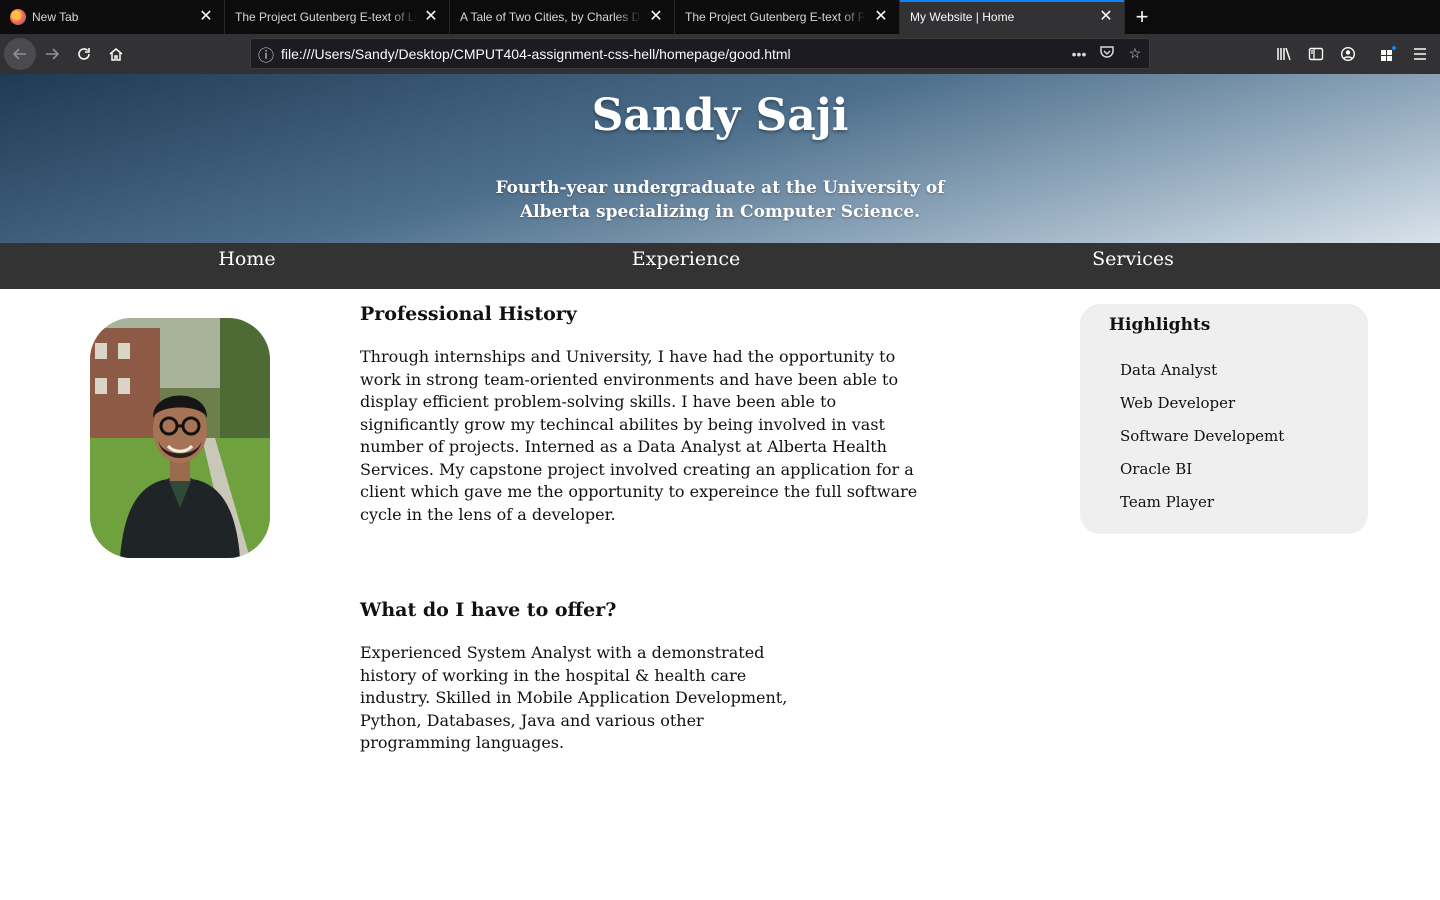 This screenshot has width=1440, height=900. Describe the element at coordinates (112, 17) in the screenshot. I see `tab-new-tab: New Tab ✕` at that location.